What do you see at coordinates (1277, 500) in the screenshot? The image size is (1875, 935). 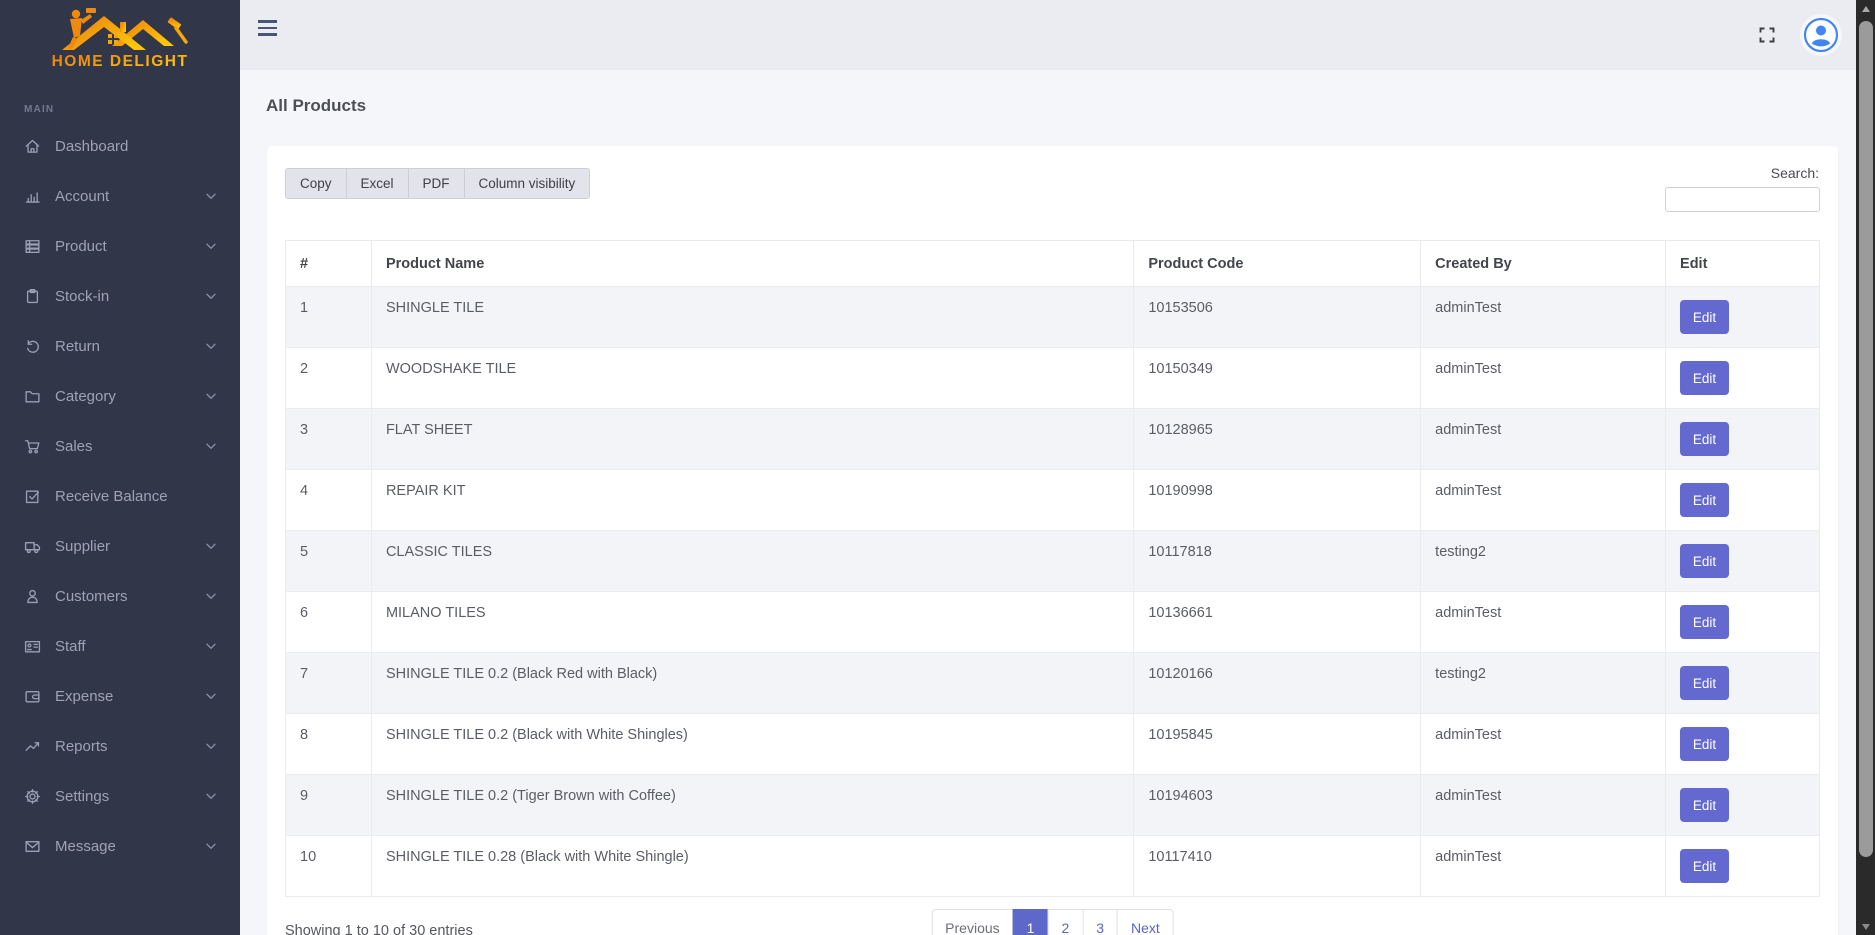 I see `cell-code: 10190998` at bounding box center [1277, 500].